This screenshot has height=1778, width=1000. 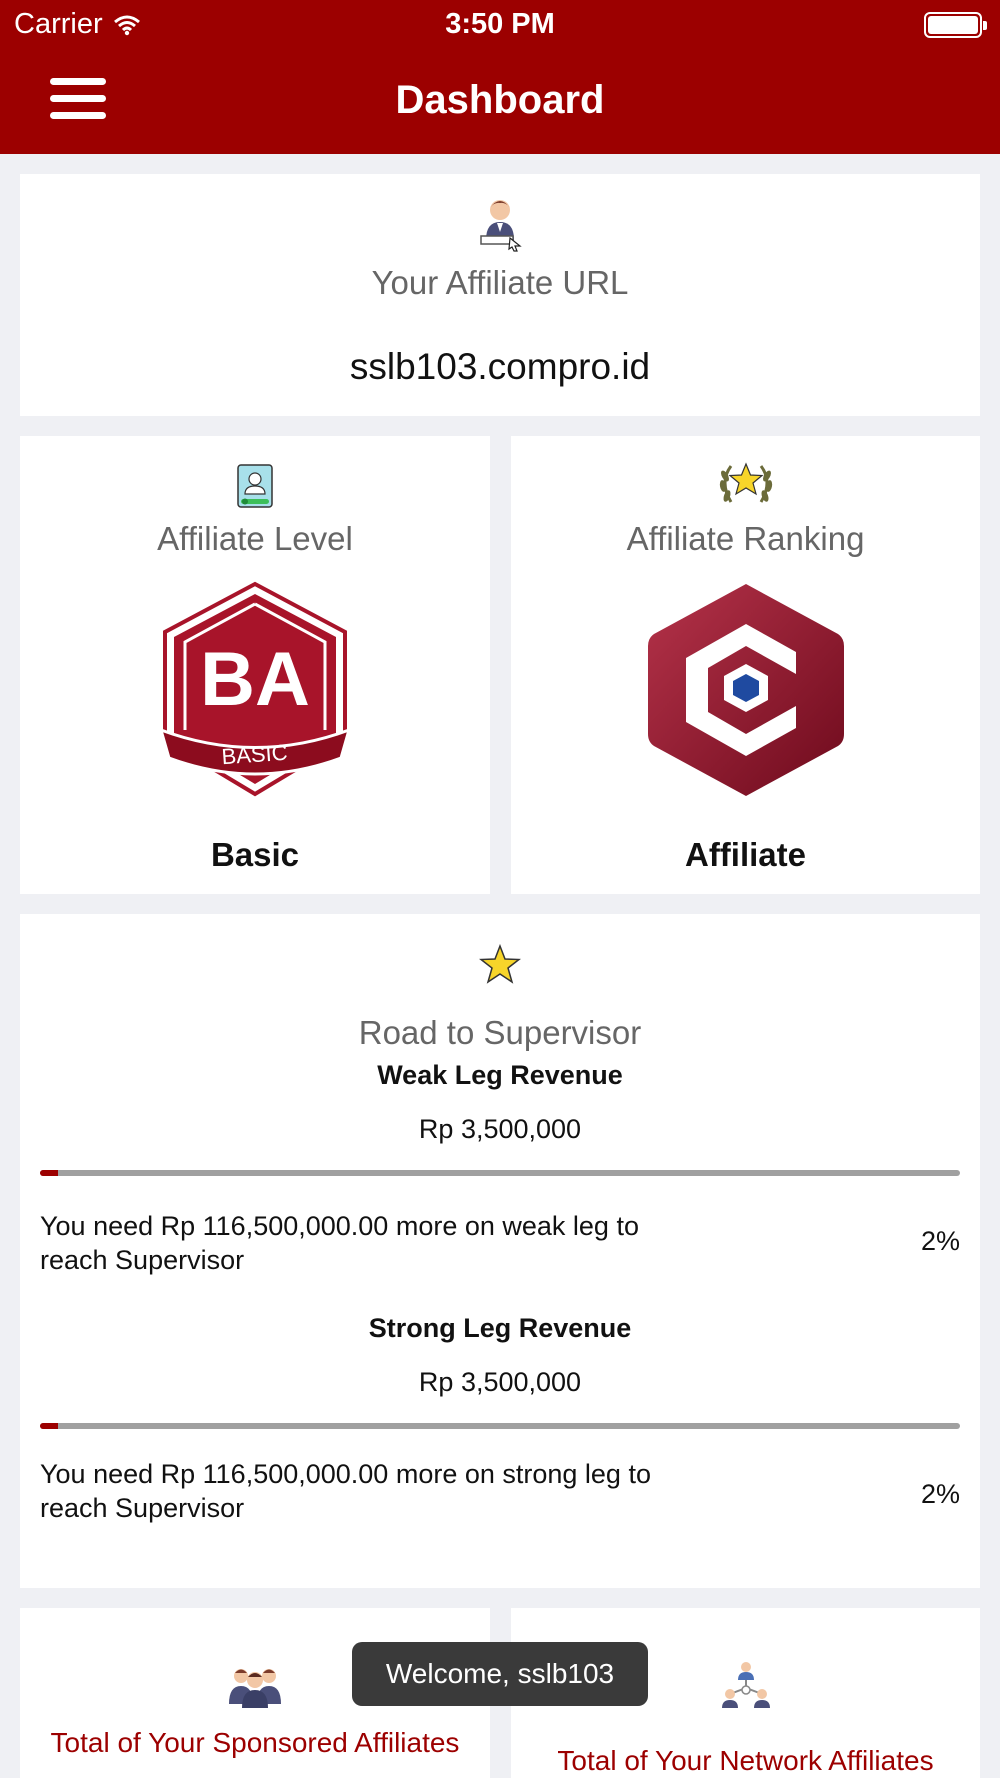 What do you see at coordinates (255, 679) in the screenshot?
I see `badge-abbr: BA` at bounding box center [255, 679].